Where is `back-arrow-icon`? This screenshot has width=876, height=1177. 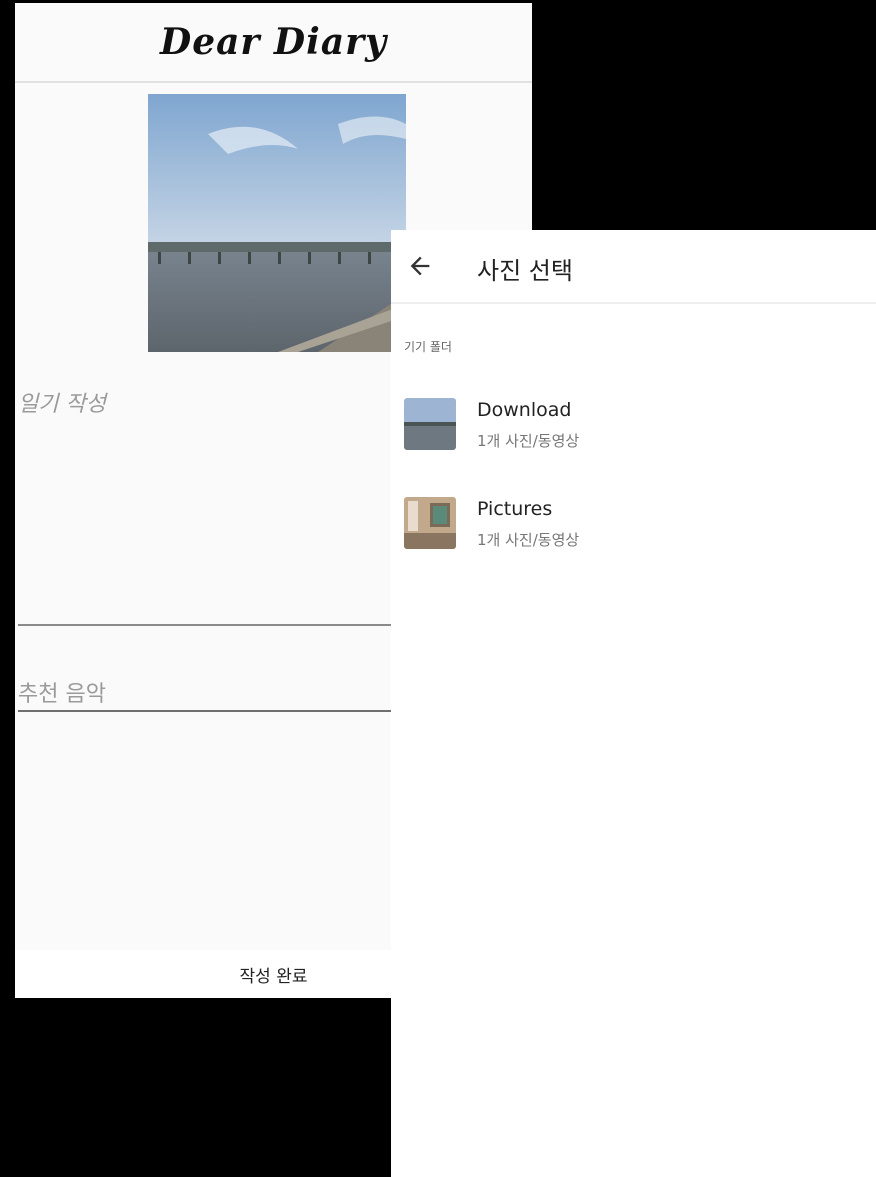 back-arrow-icon is located at coordinates (420, 266).